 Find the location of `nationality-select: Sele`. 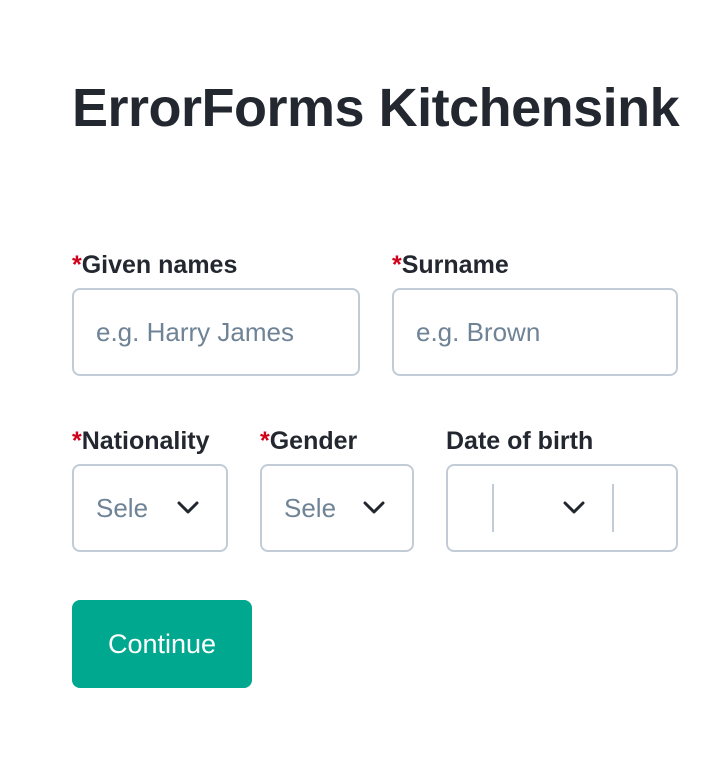

nationality-select: Sele is located at coordinates (150, 508).